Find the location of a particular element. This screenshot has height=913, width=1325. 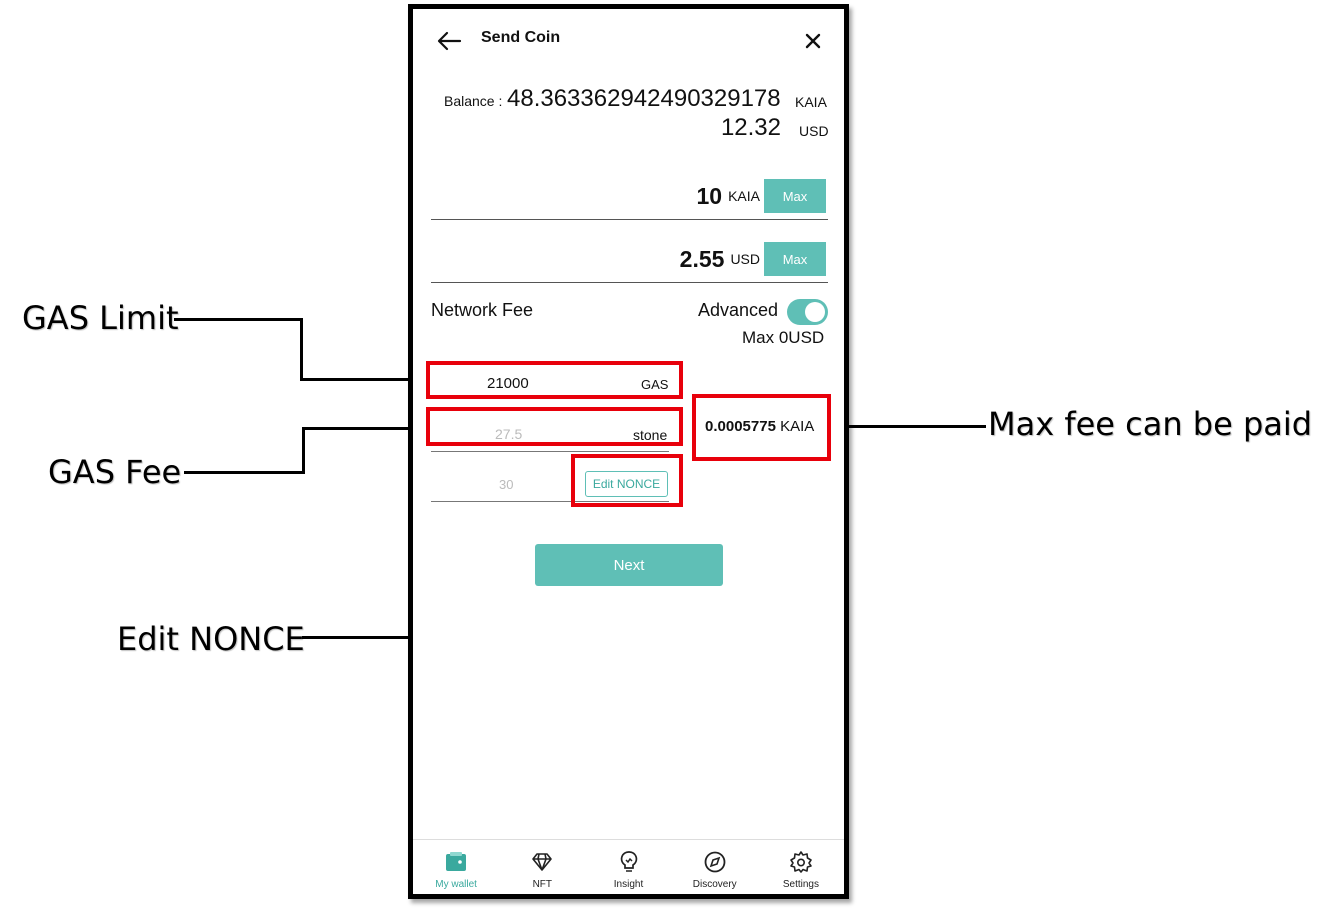

amount-kaia-value: 10 is located at coordinates (710, 196).